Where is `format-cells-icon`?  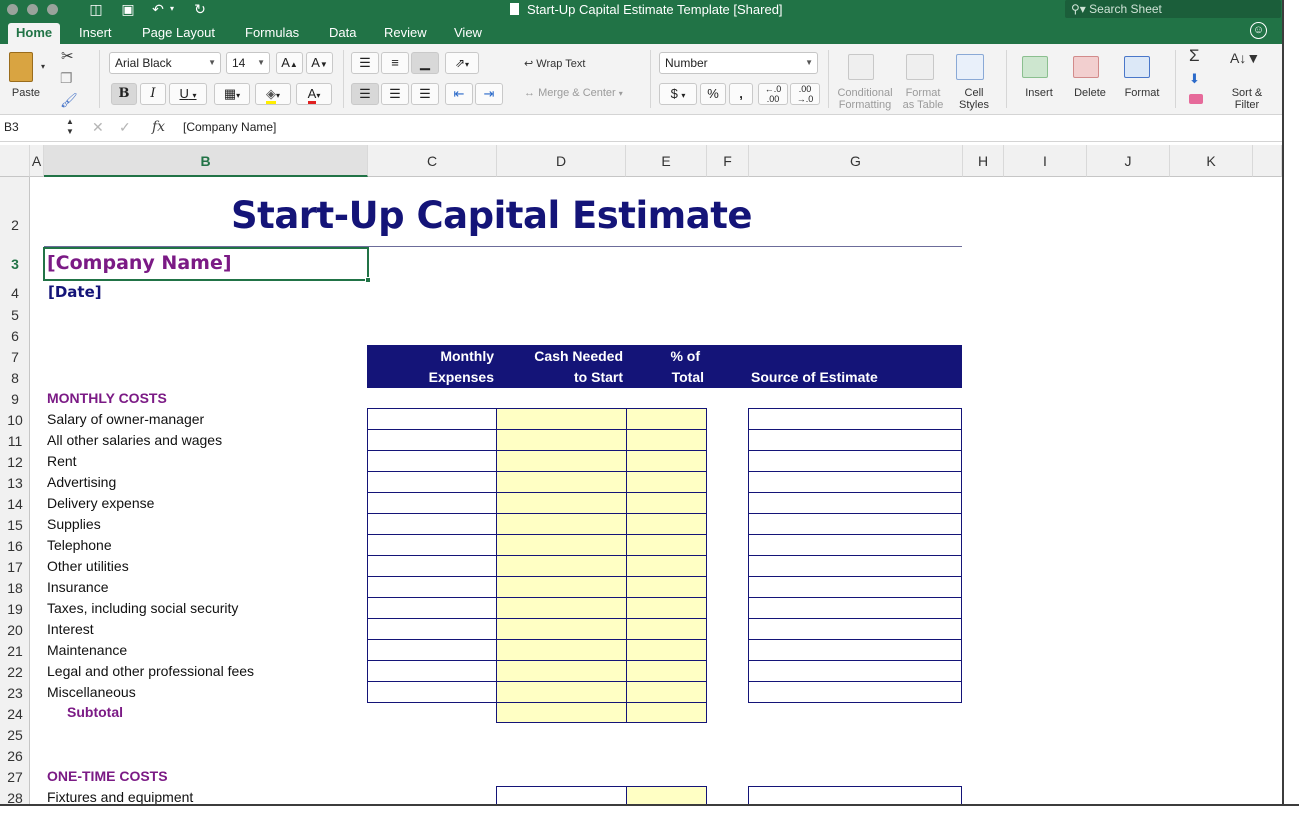
format-cells-icon is located at coordinates (1137, 67).